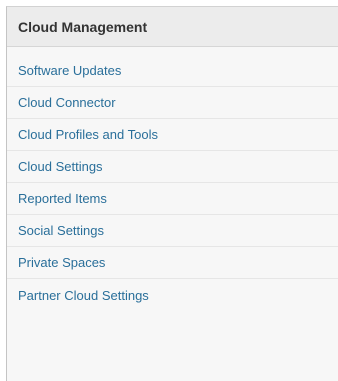  Describe the element at coordinates (61, 262) in the screenshot. I see `private-spaces-link: Private Spaces` at that location.